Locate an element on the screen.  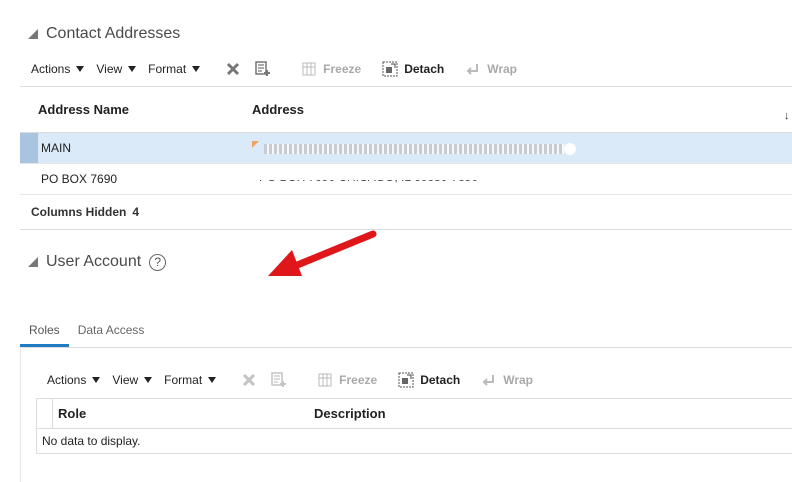
table-row: MAIN is located at coordinates (406, 148).